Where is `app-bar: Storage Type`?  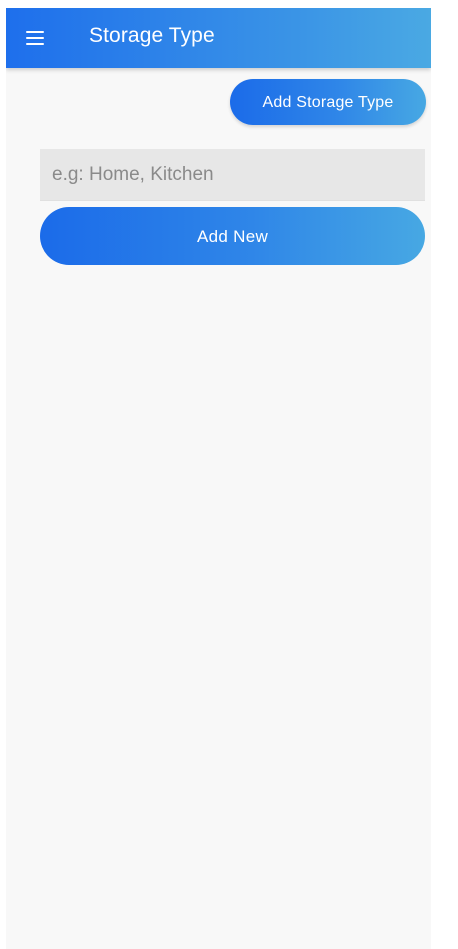
app-bar: Storage Type is located at coordinates (218, 38).